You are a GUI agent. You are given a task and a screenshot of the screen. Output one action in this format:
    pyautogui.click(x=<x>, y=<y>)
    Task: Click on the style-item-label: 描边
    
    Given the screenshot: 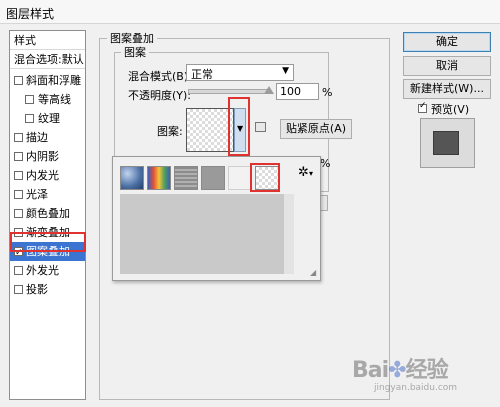 What is the action you would take?
    pyautogui.click(x=37, y=137)
    